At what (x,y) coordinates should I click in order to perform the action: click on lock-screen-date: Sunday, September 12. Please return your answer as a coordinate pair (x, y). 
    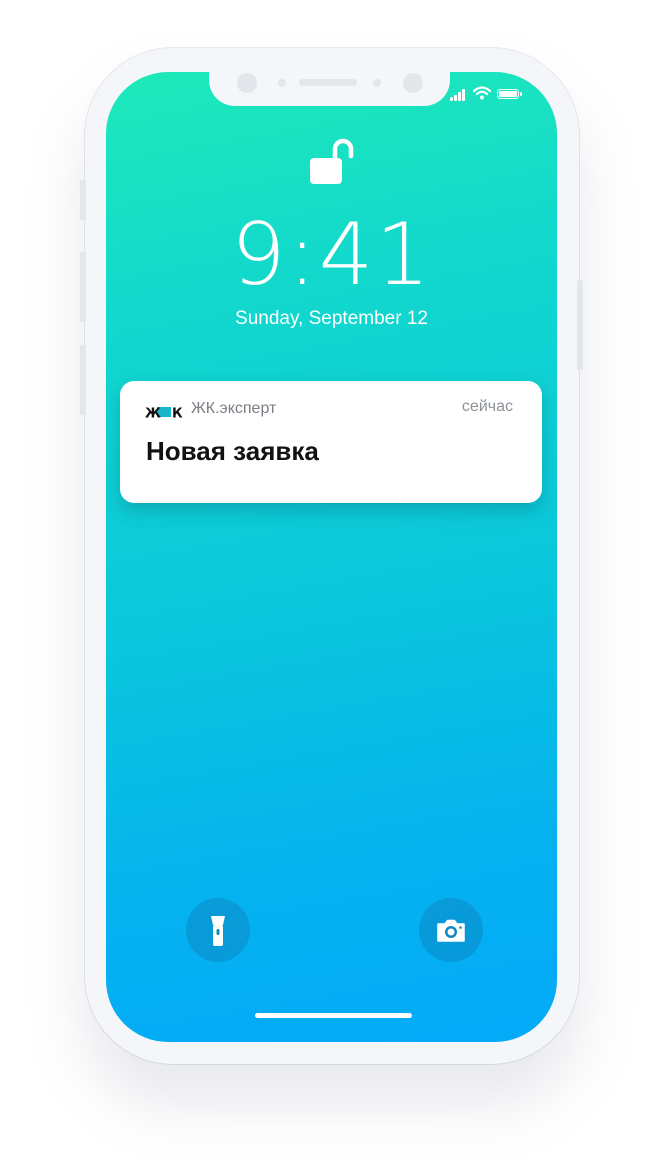
    Looking at the image, I should click on (331, 318).